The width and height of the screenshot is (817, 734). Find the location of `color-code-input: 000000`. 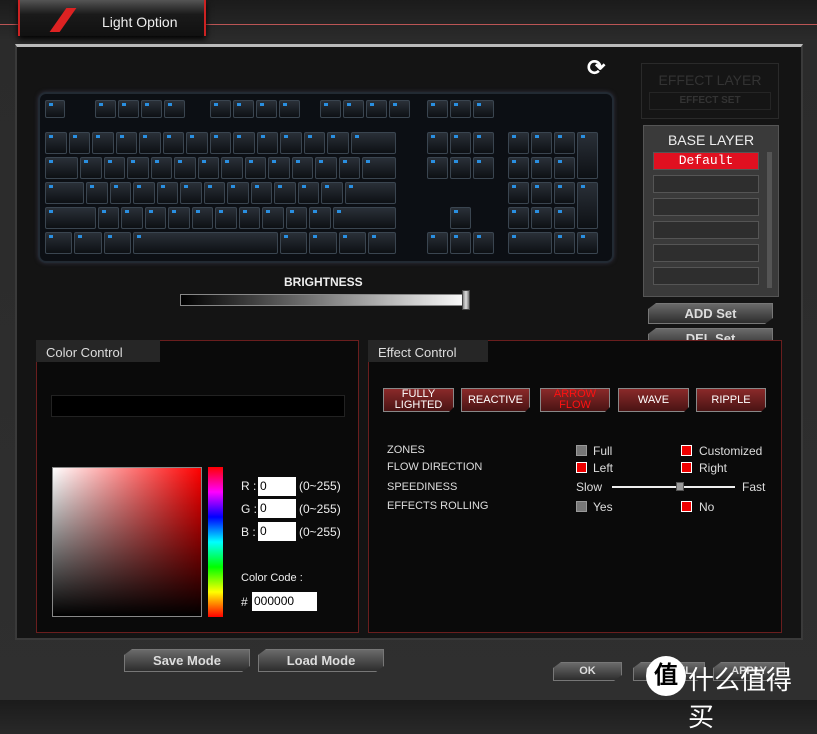

color-code-input: 000000 is located at coordinates (284, 601).